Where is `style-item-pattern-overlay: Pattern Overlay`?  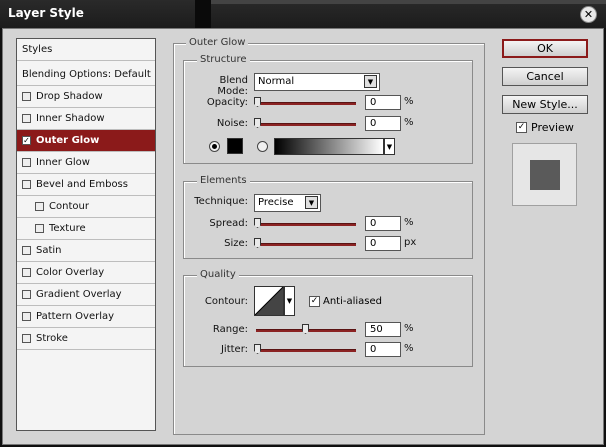 style-item-pattern-overlay: Pattern Overlay is located at coordinates (86, 317).